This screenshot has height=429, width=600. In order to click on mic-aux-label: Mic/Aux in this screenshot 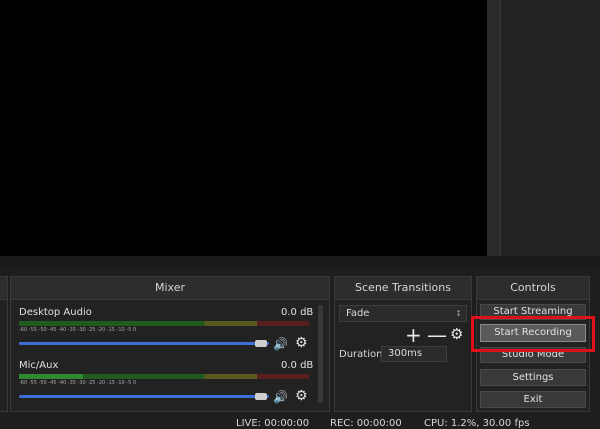, I will do `click(39, 365)`.